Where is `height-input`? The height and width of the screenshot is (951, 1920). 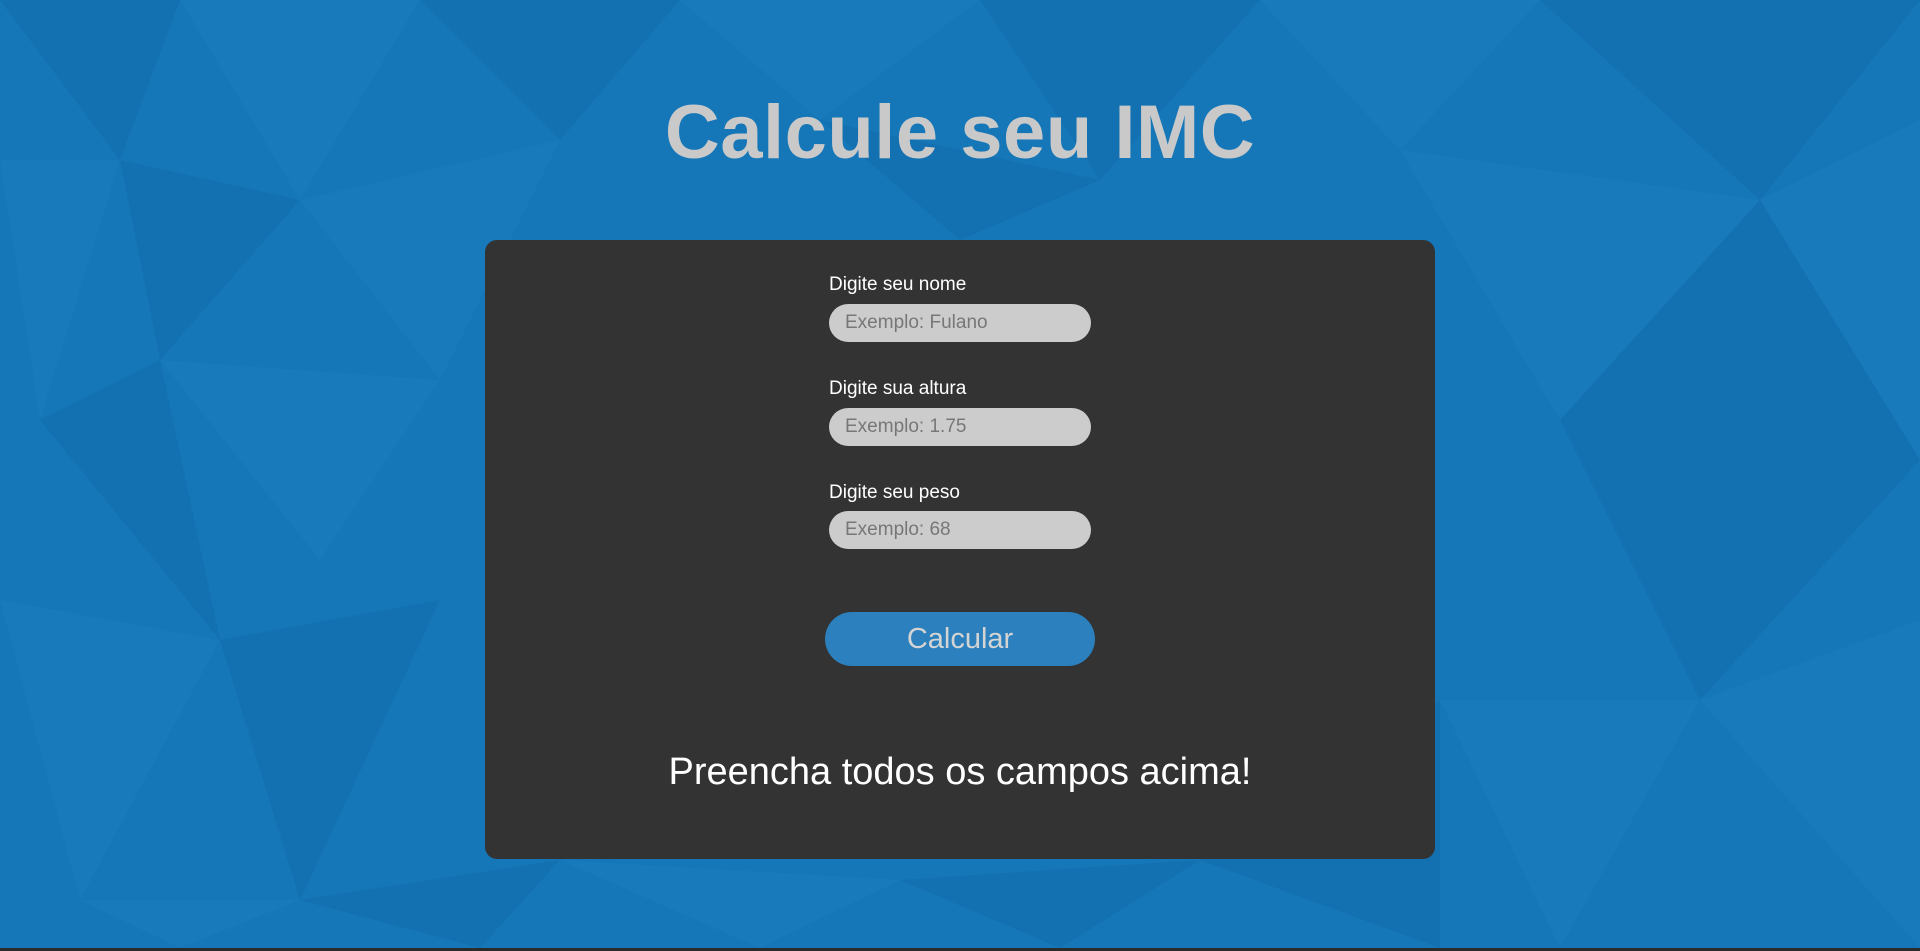
height-input is located at coordinates (960, 427).